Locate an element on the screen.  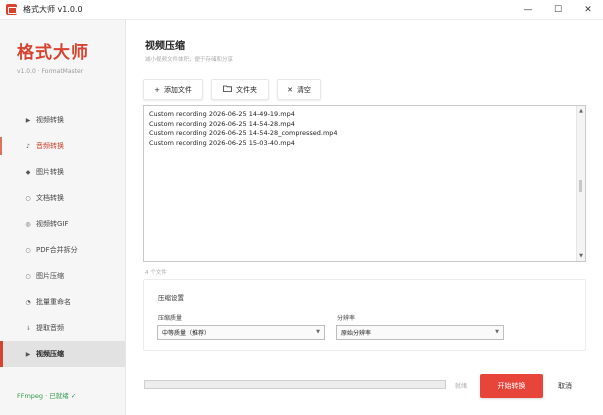
settings-title: 压缩设置 is located at coordinates (171, 298).